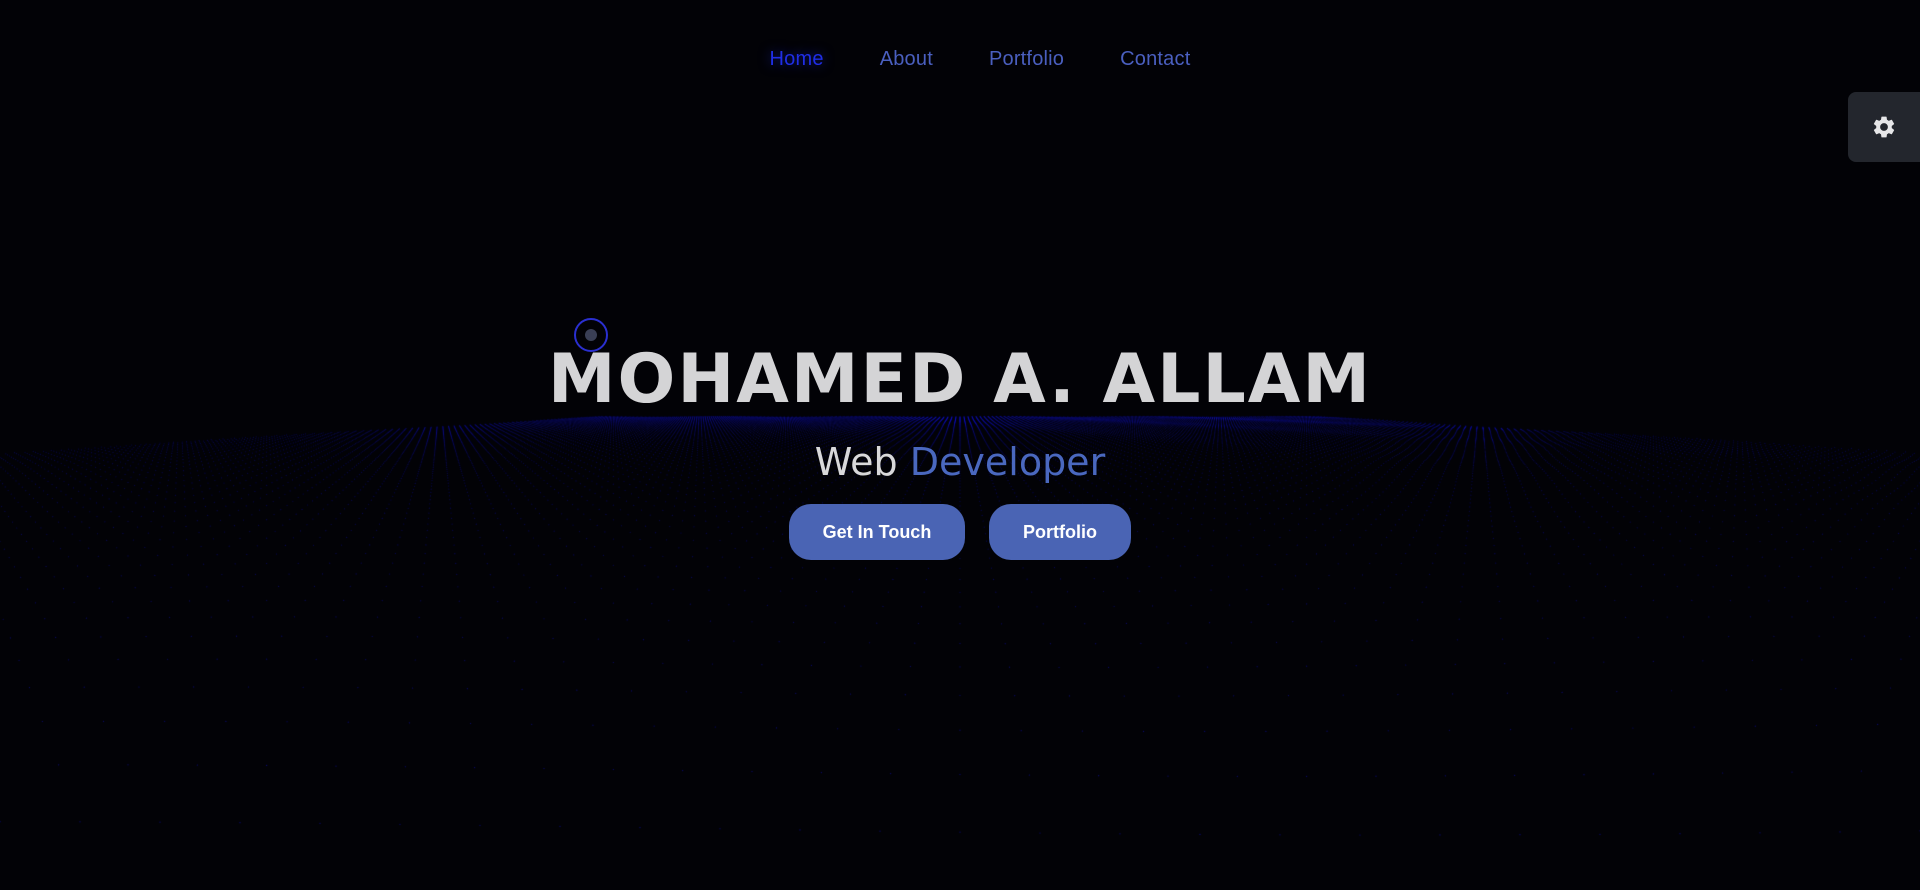 This screenshot has height=890, width=1920. What do you see at coordinates (1060, 532) in the screenshot?
I see `portfolio-button: Portfolio` at bounding box center [1060, 532].